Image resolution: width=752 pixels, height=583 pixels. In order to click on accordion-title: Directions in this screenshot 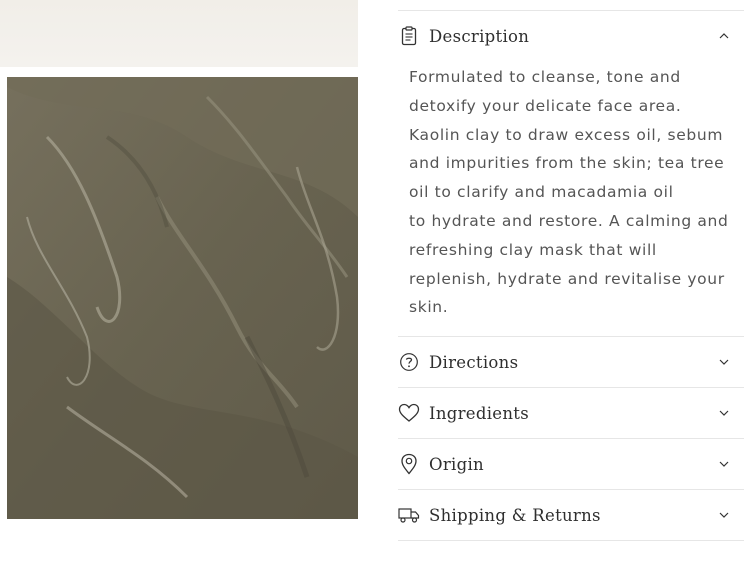, I will do `click(474, 362)`.